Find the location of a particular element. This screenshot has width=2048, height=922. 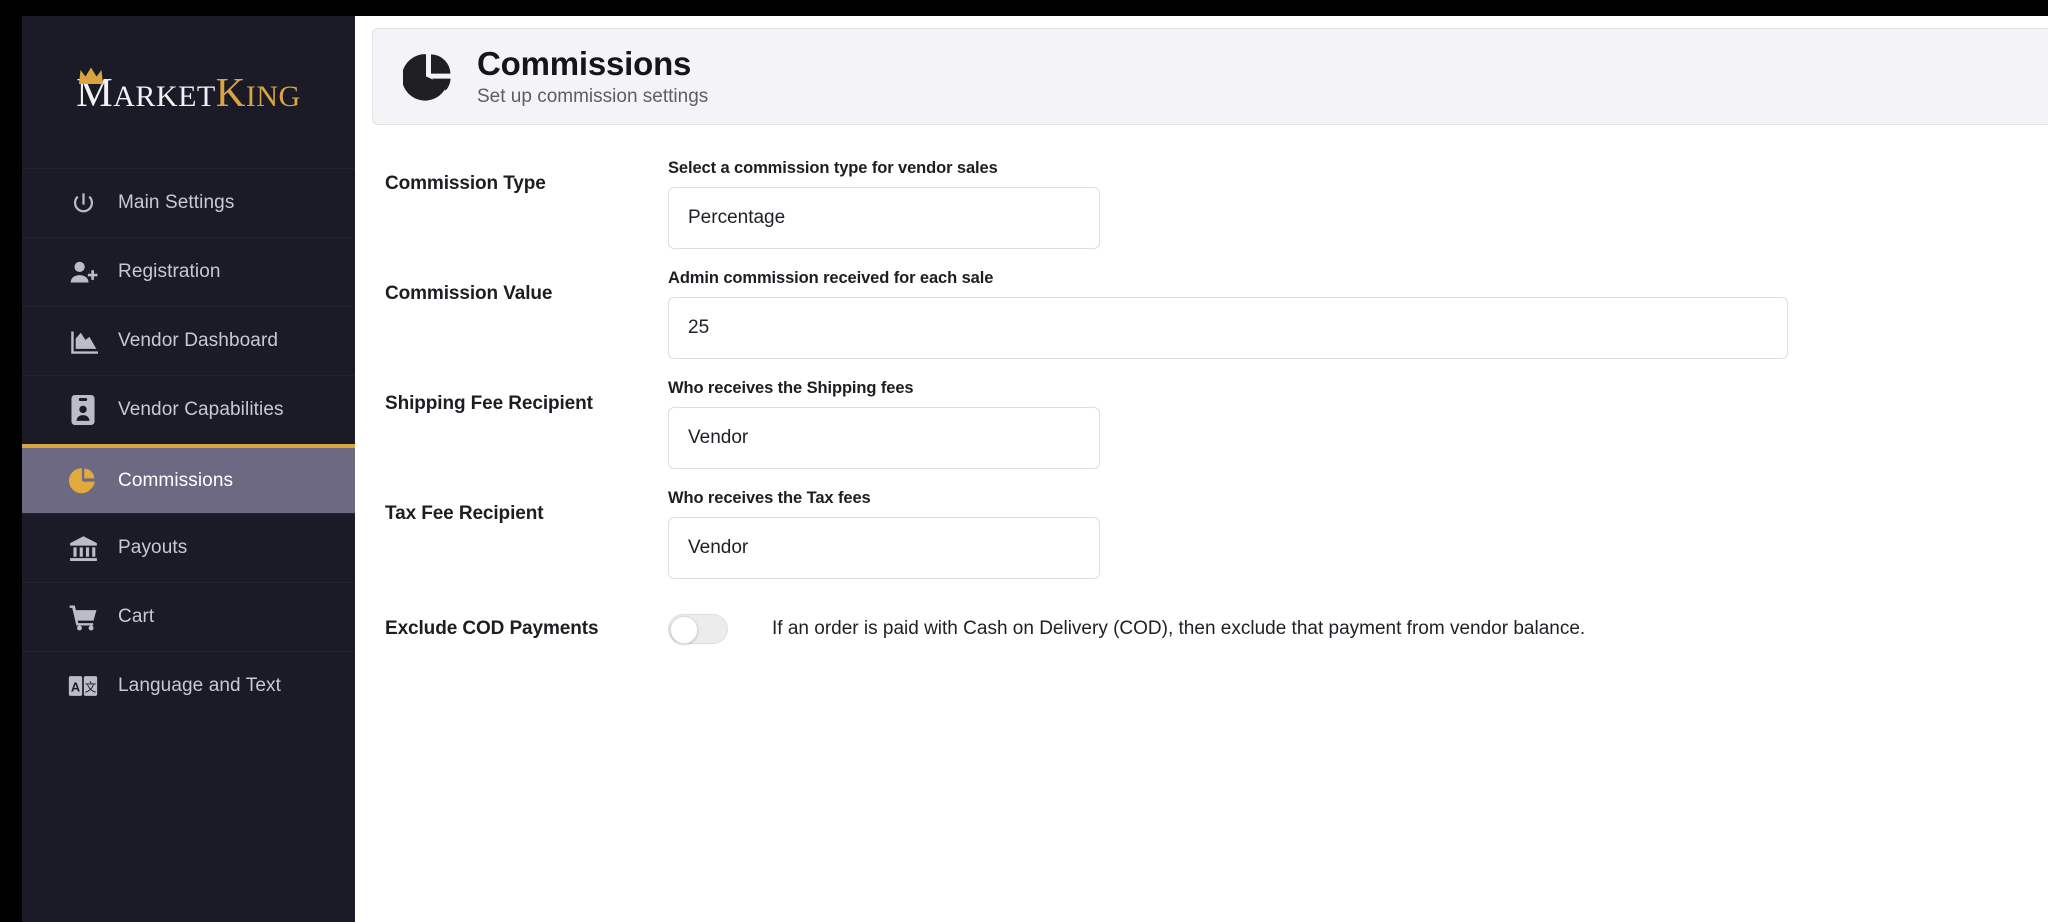

sidebar-item-payouts: Payouts is located at coordinates (188, 547).